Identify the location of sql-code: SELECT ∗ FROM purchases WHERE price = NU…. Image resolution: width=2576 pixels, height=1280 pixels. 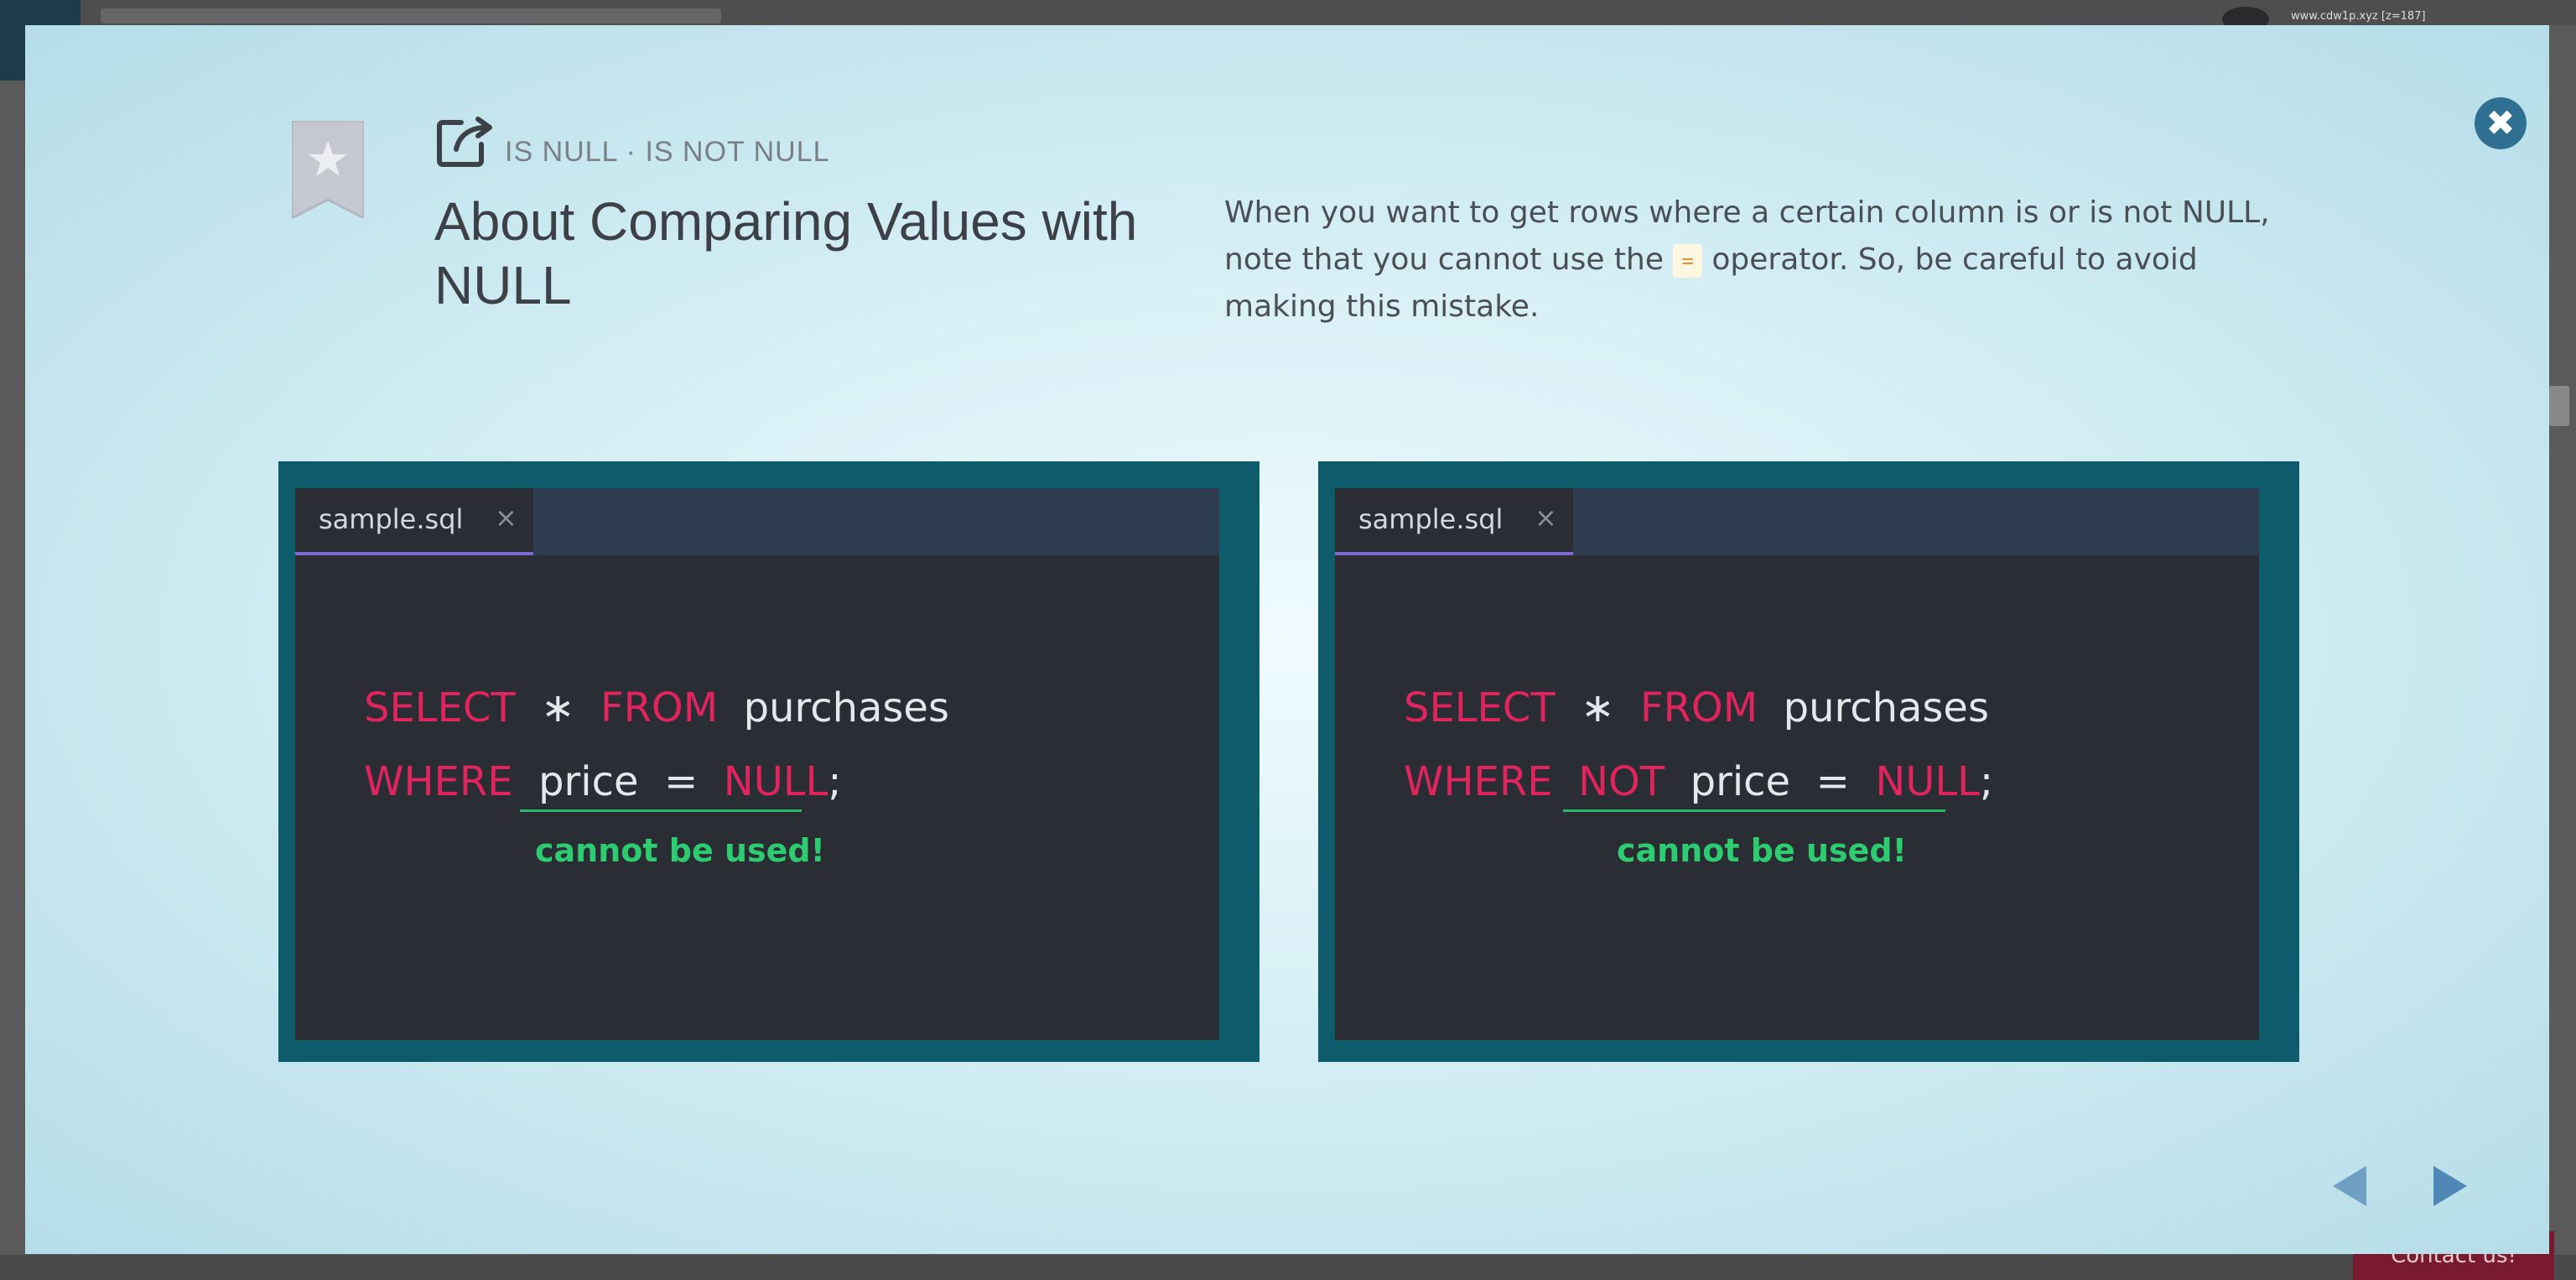
(656, 745).